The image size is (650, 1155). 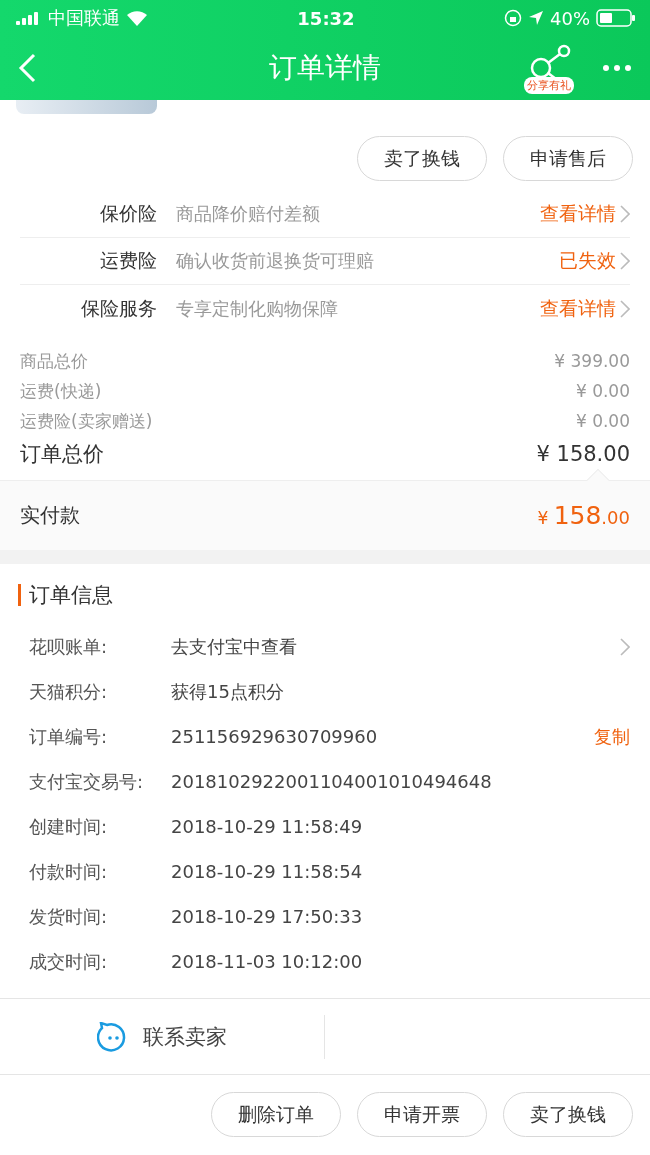 What do you see at coordinates (69, 916) in the screenshot?
I see `info-label: 发货时间:` at bounding box center [69, 916].